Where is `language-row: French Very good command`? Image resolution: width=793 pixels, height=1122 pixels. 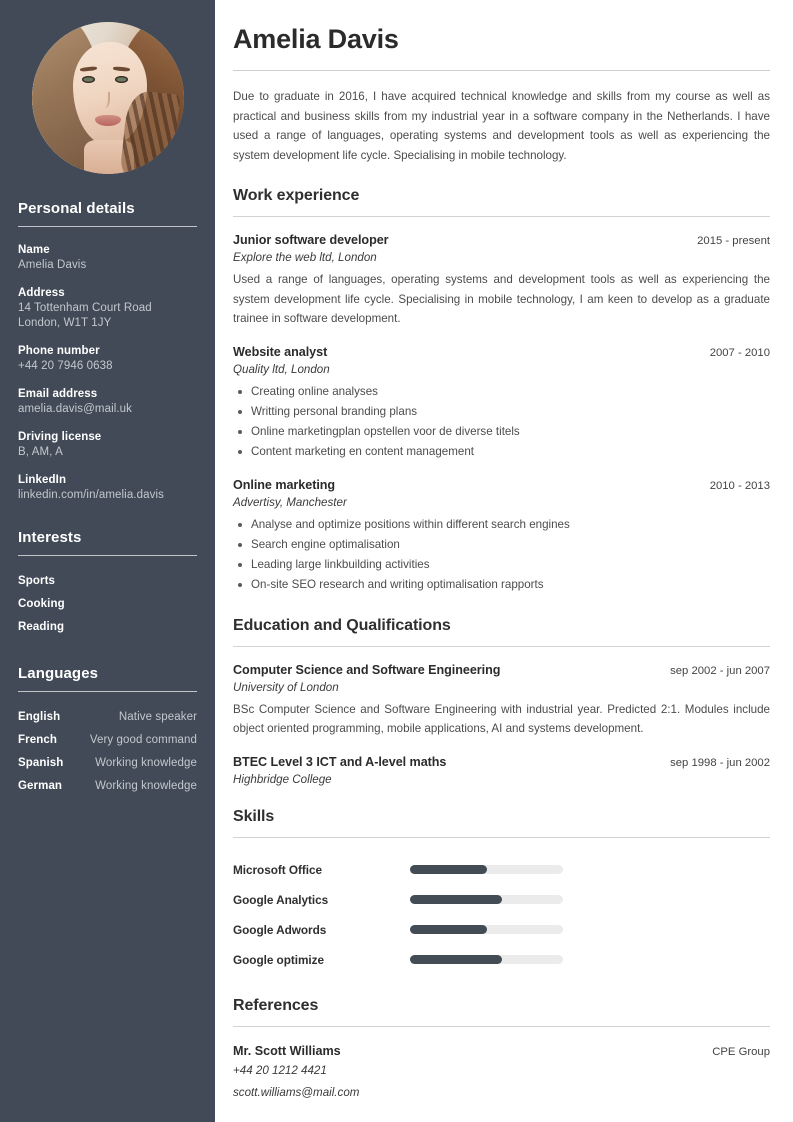 language-row: French Very good command is located at coordinates (107, 740).